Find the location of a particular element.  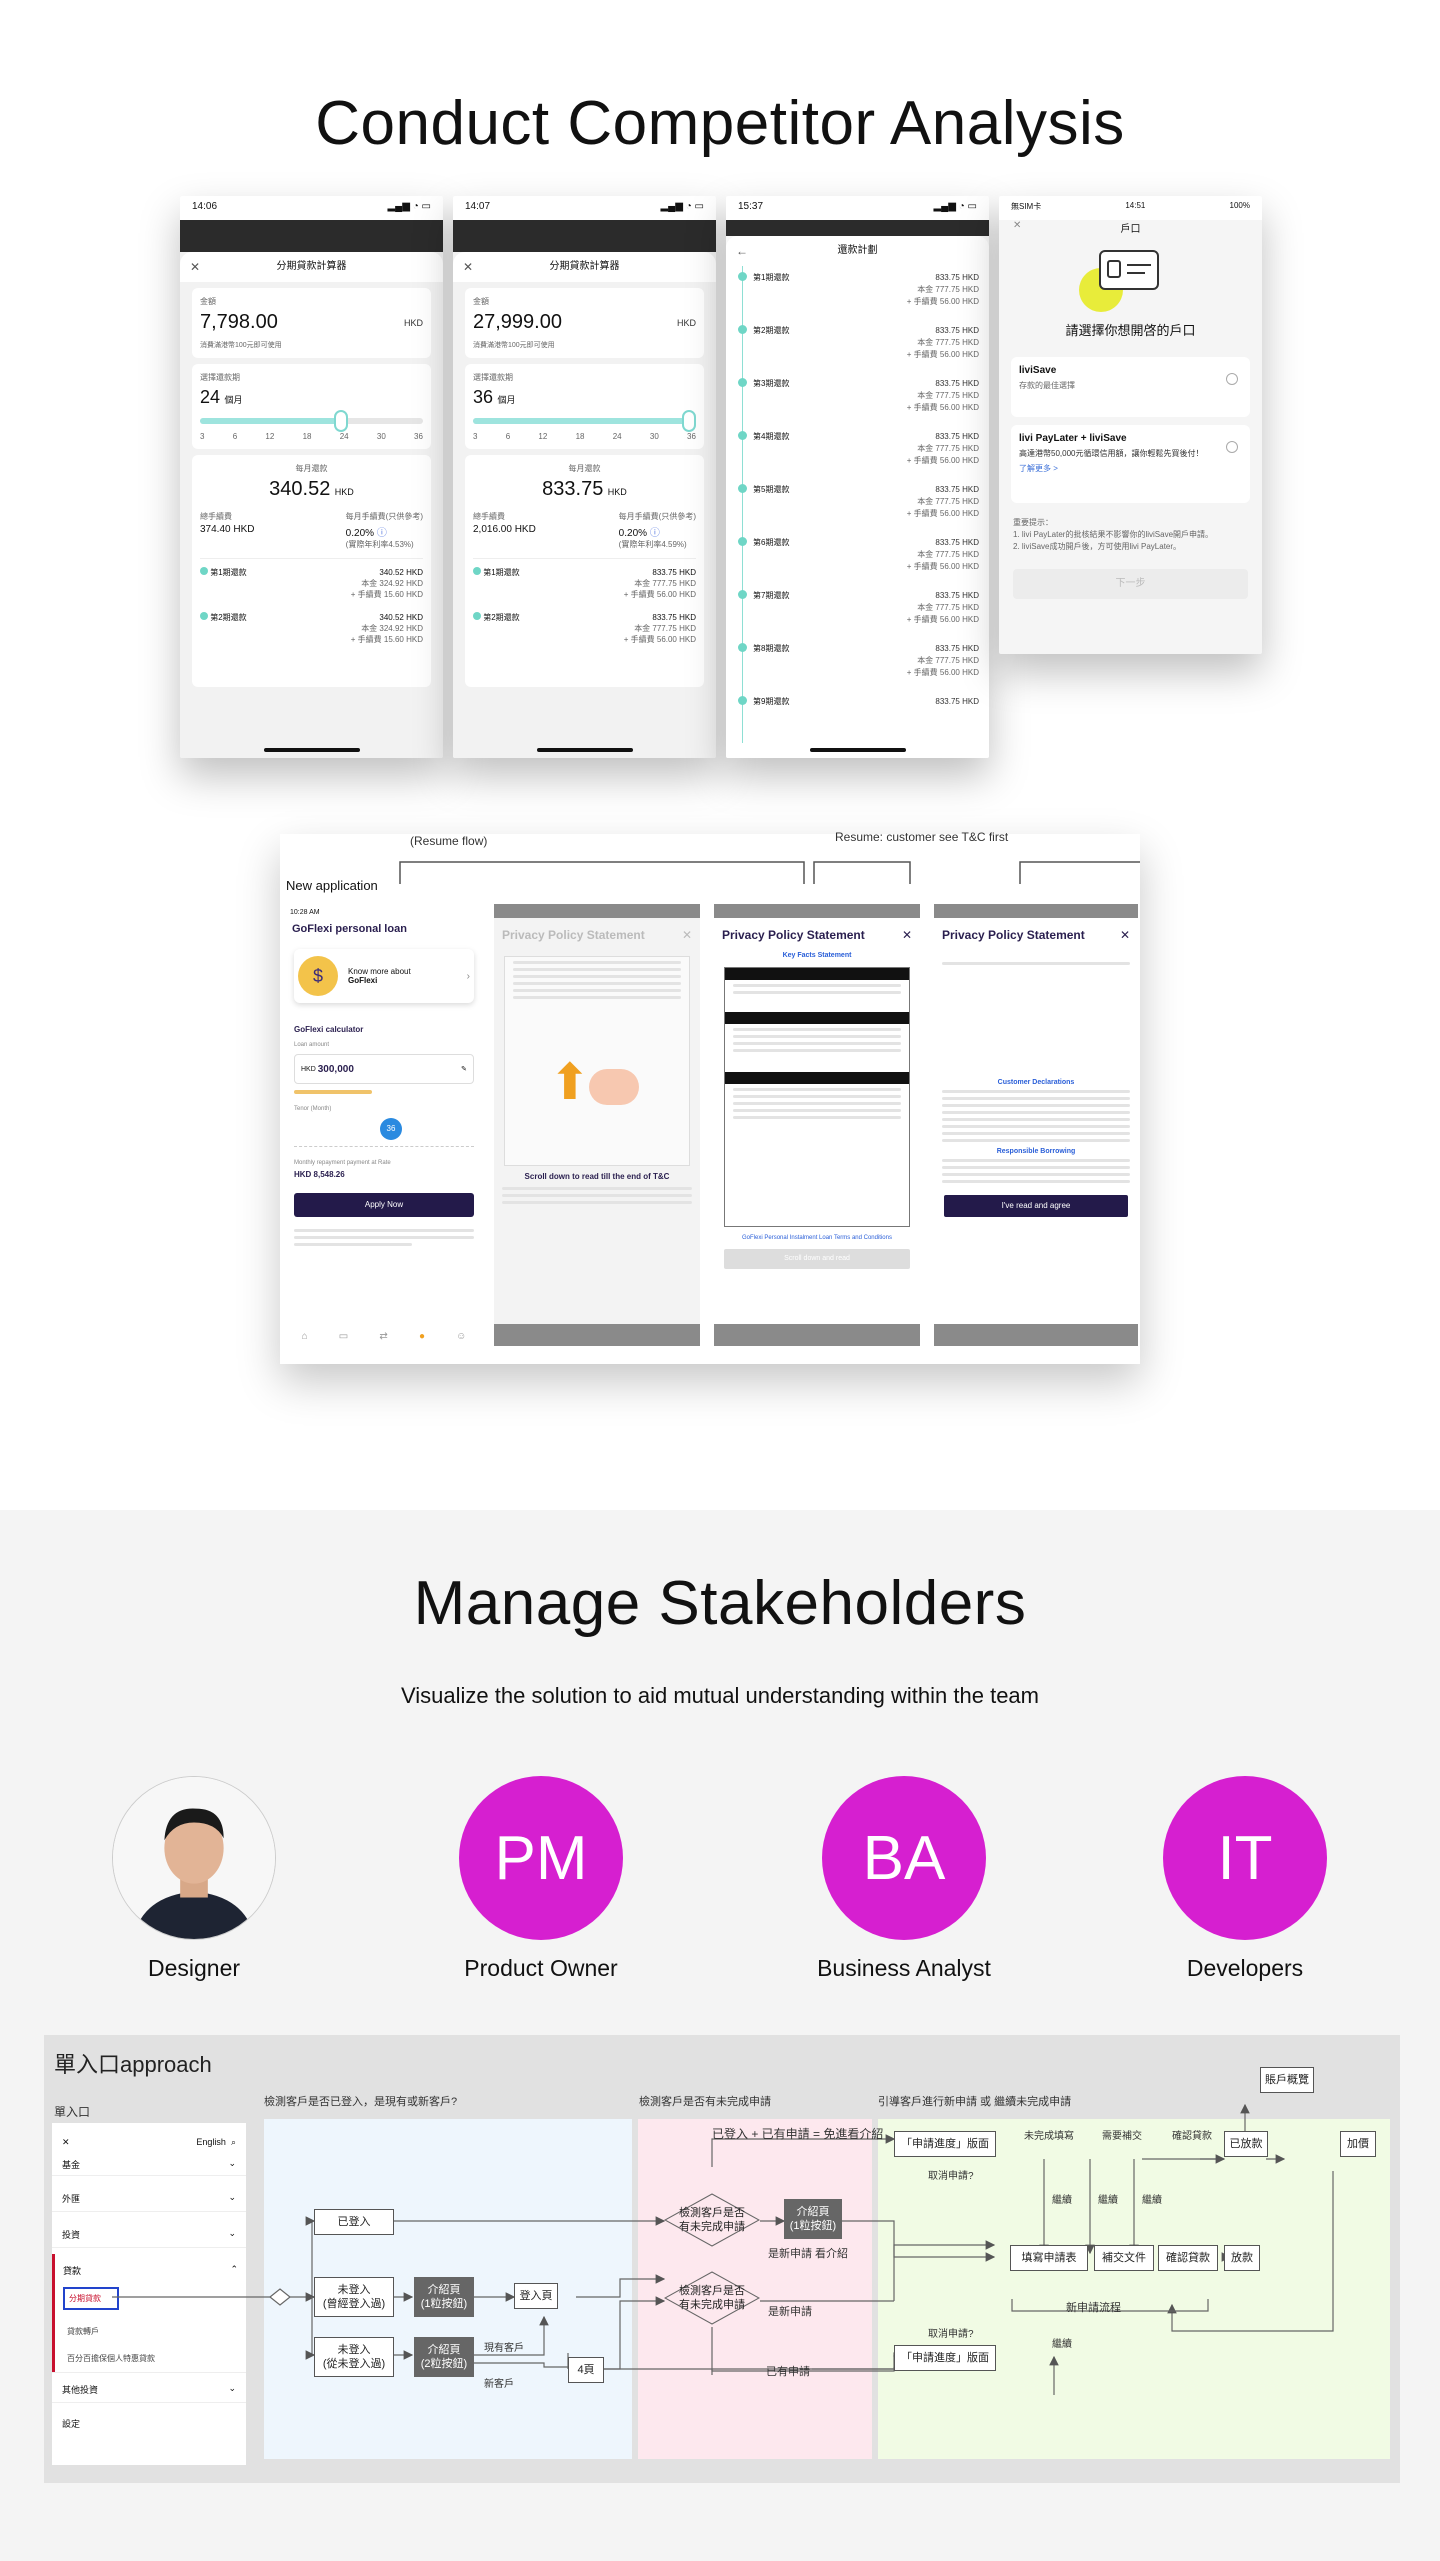

node-account-overview: 賬戶概覽 is located at coordinates (1287, 2080).